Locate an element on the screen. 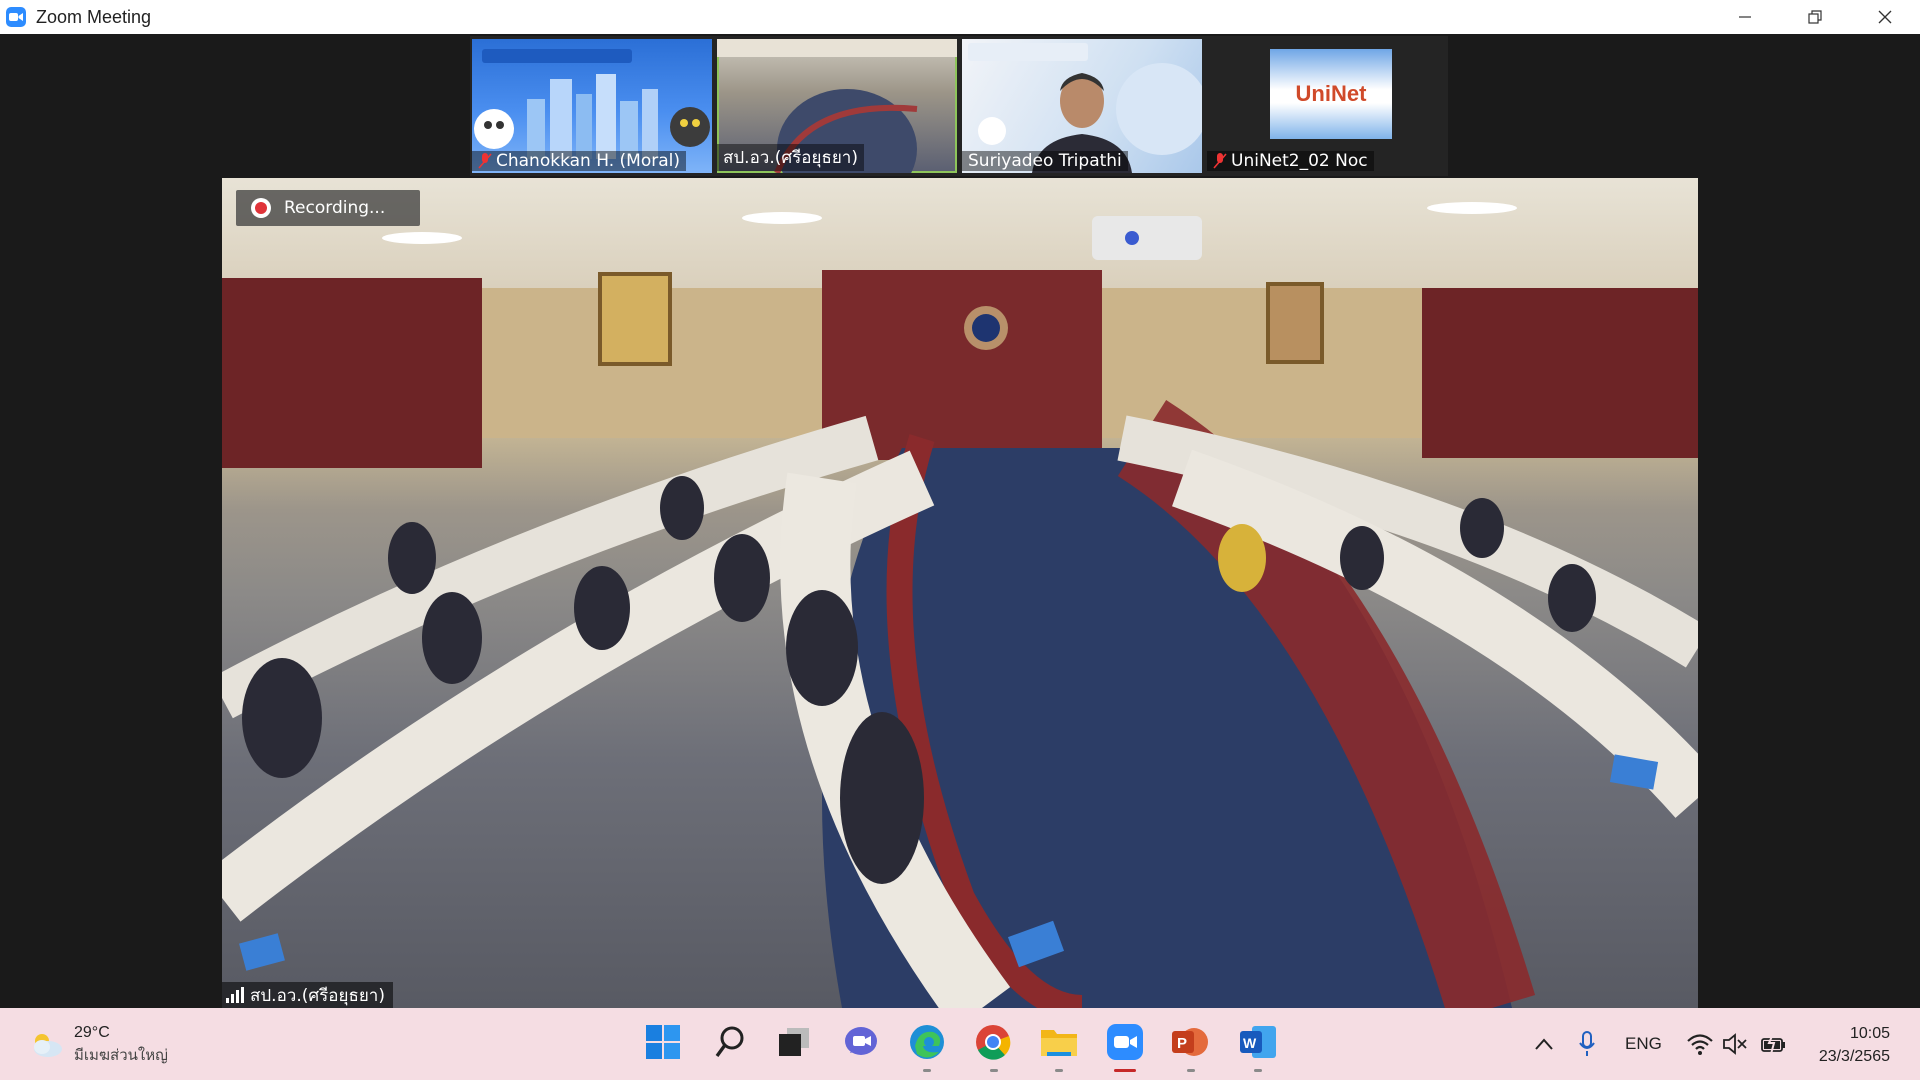  battery-charging-icon is located at coordinates (1773, 1044).